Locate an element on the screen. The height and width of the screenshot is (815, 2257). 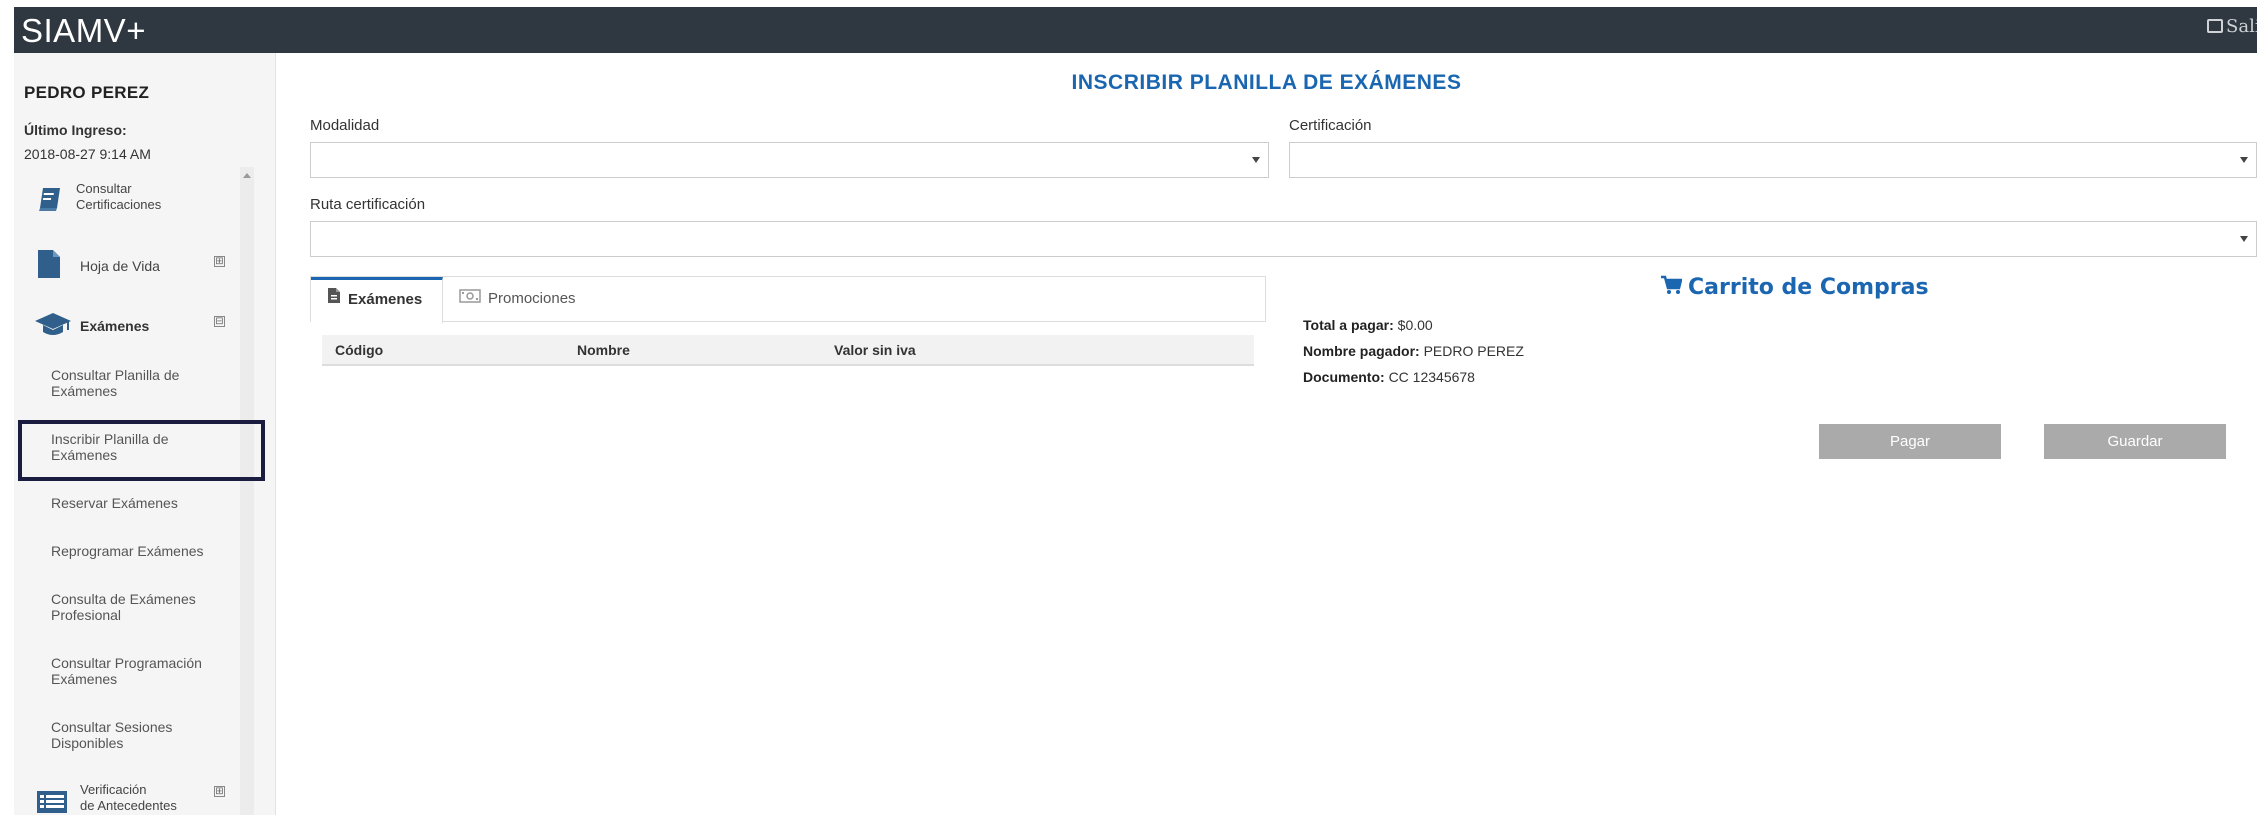
logout-button: Salir is located at coordinates (2232, 26).